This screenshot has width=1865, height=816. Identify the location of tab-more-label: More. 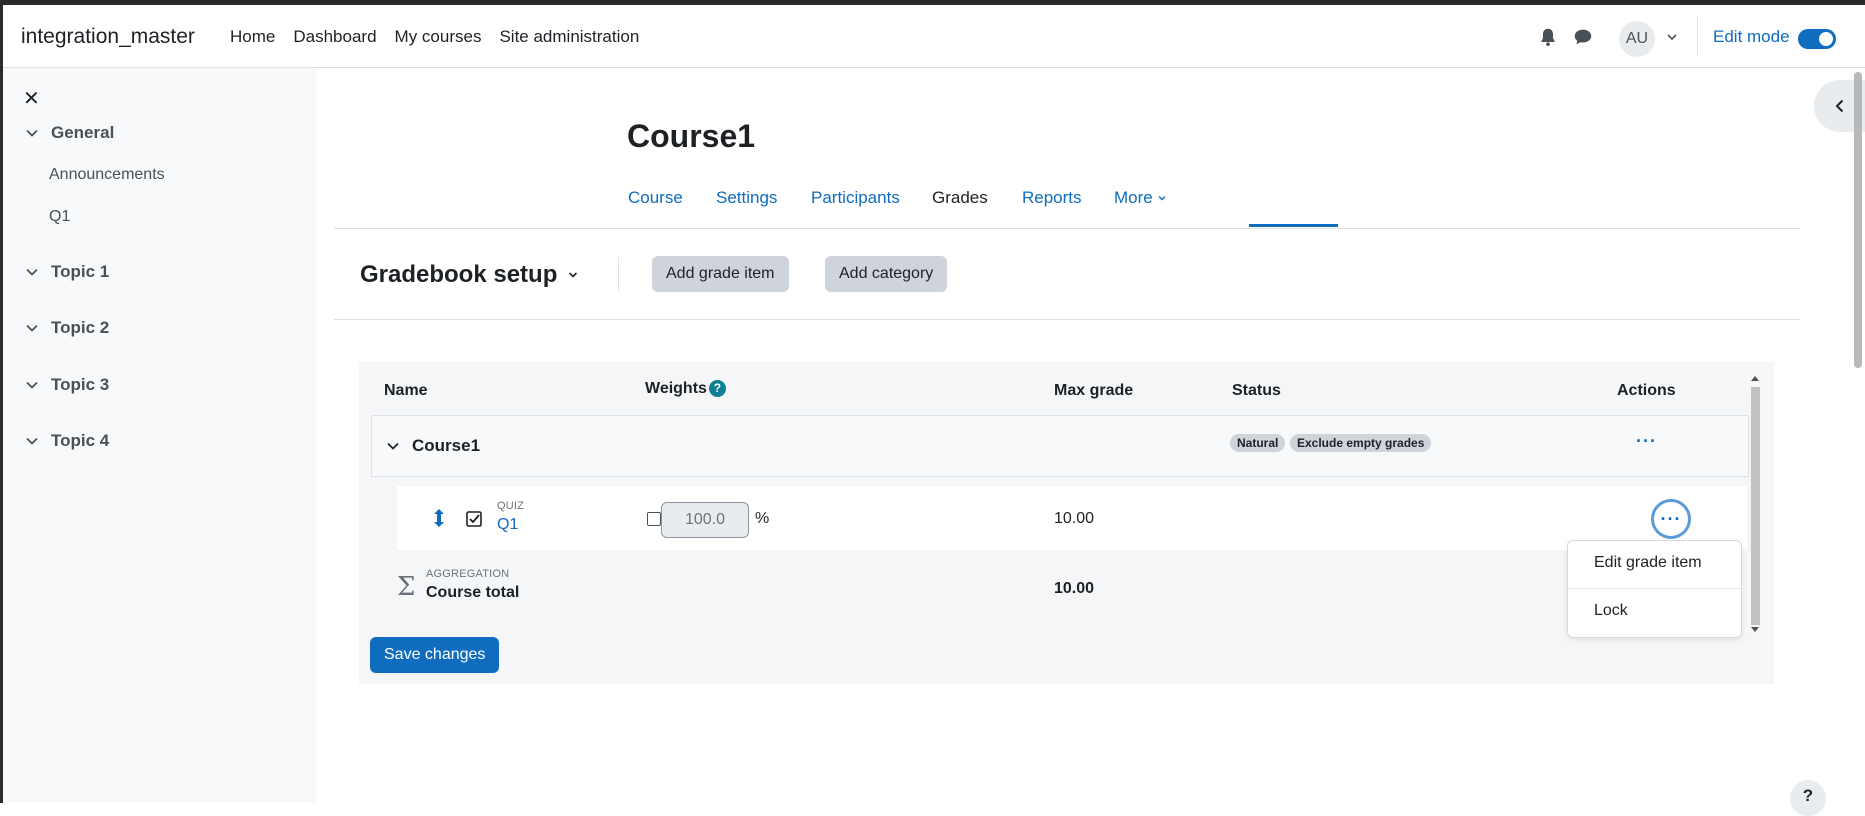
(1133, 197).